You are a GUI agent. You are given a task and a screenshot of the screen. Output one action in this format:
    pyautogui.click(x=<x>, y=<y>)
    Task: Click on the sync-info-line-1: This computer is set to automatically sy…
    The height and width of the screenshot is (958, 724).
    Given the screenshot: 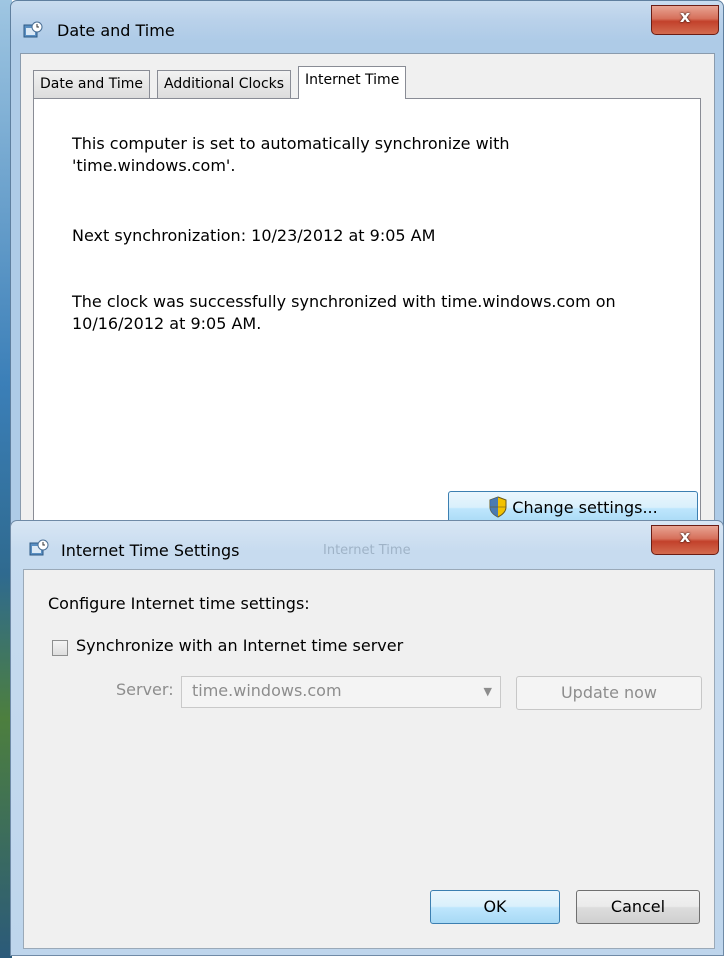 What is the action you would take?
    pyautogui.click(x=291, y=143)
    